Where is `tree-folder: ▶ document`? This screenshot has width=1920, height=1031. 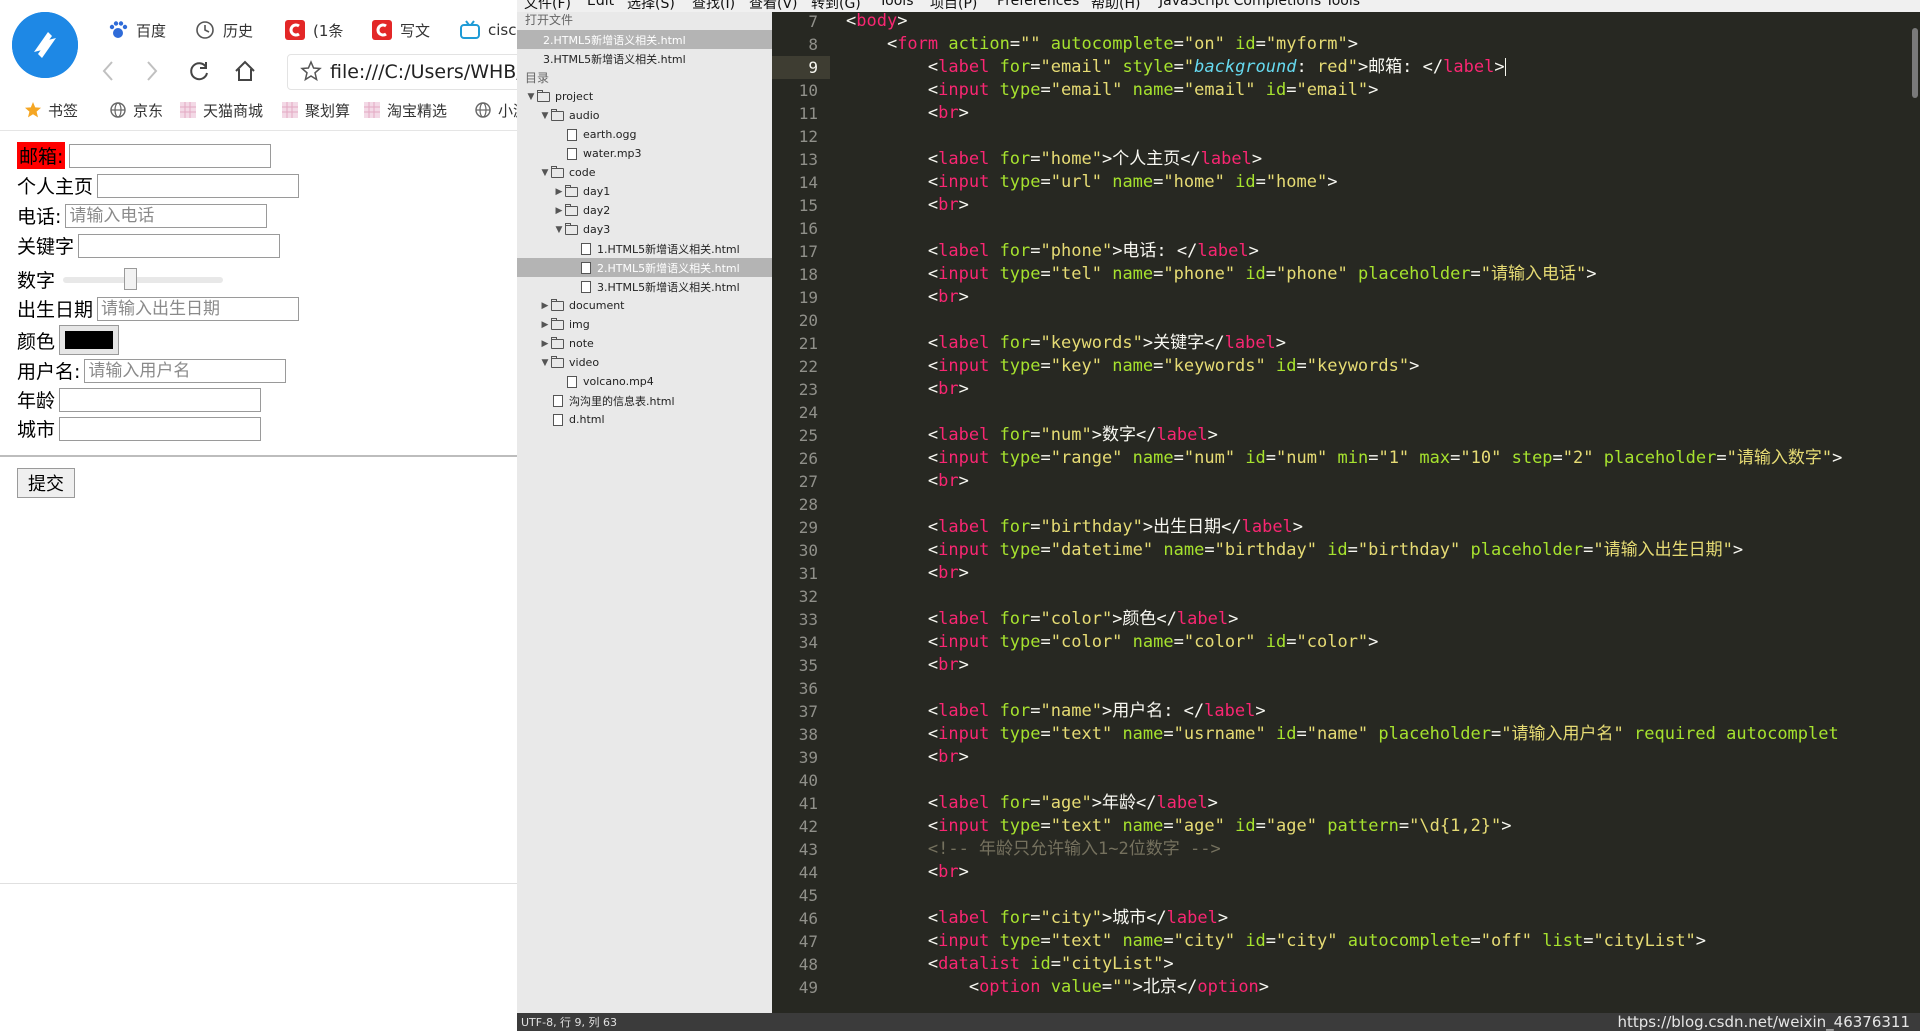
tree-folder: ▶ document is located at coordinates (582, 305).